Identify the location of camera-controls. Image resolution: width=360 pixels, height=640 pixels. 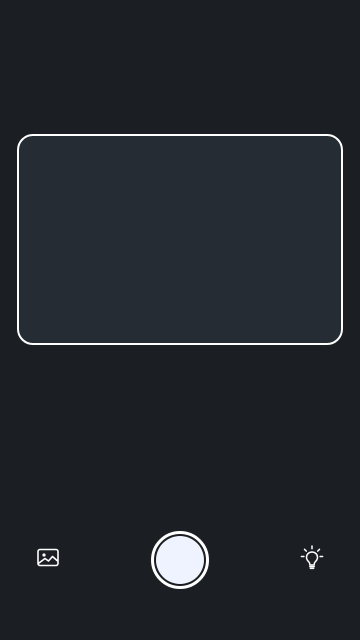
(180, 560).